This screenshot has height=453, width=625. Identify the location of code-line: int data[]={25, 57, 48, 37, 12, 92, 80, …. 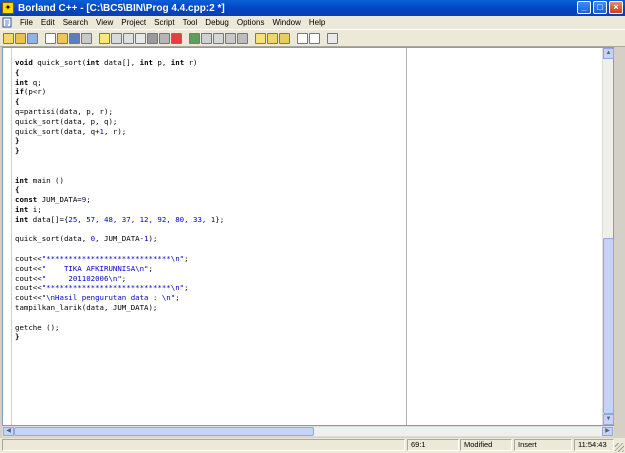
(210, 220).